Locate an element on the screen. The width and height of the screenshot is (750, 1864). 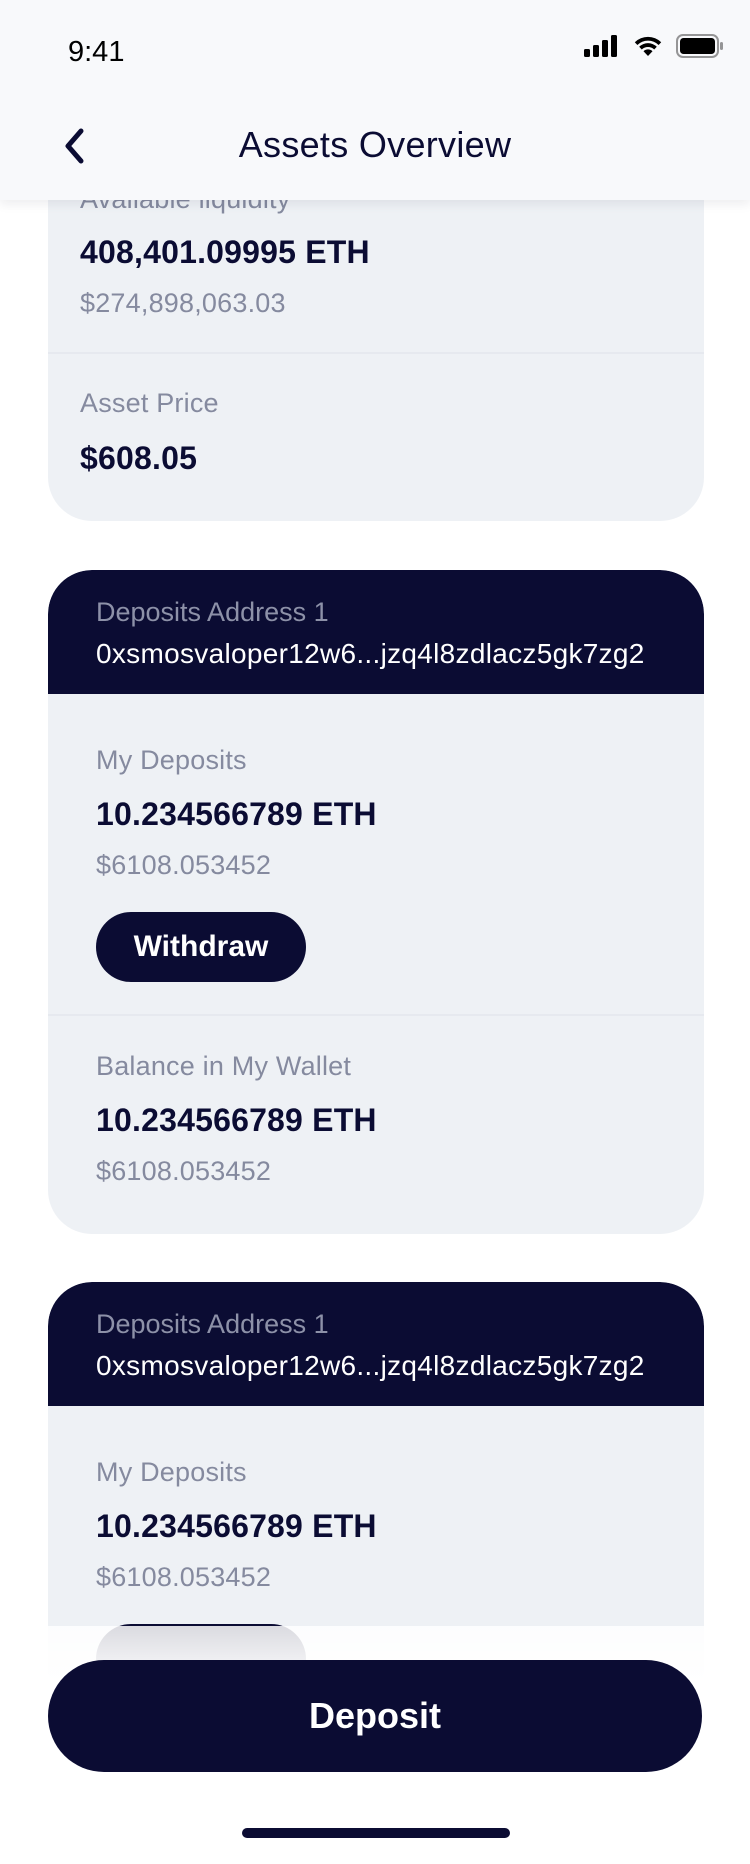
home-indicator is located at coordinates (376, 1833).